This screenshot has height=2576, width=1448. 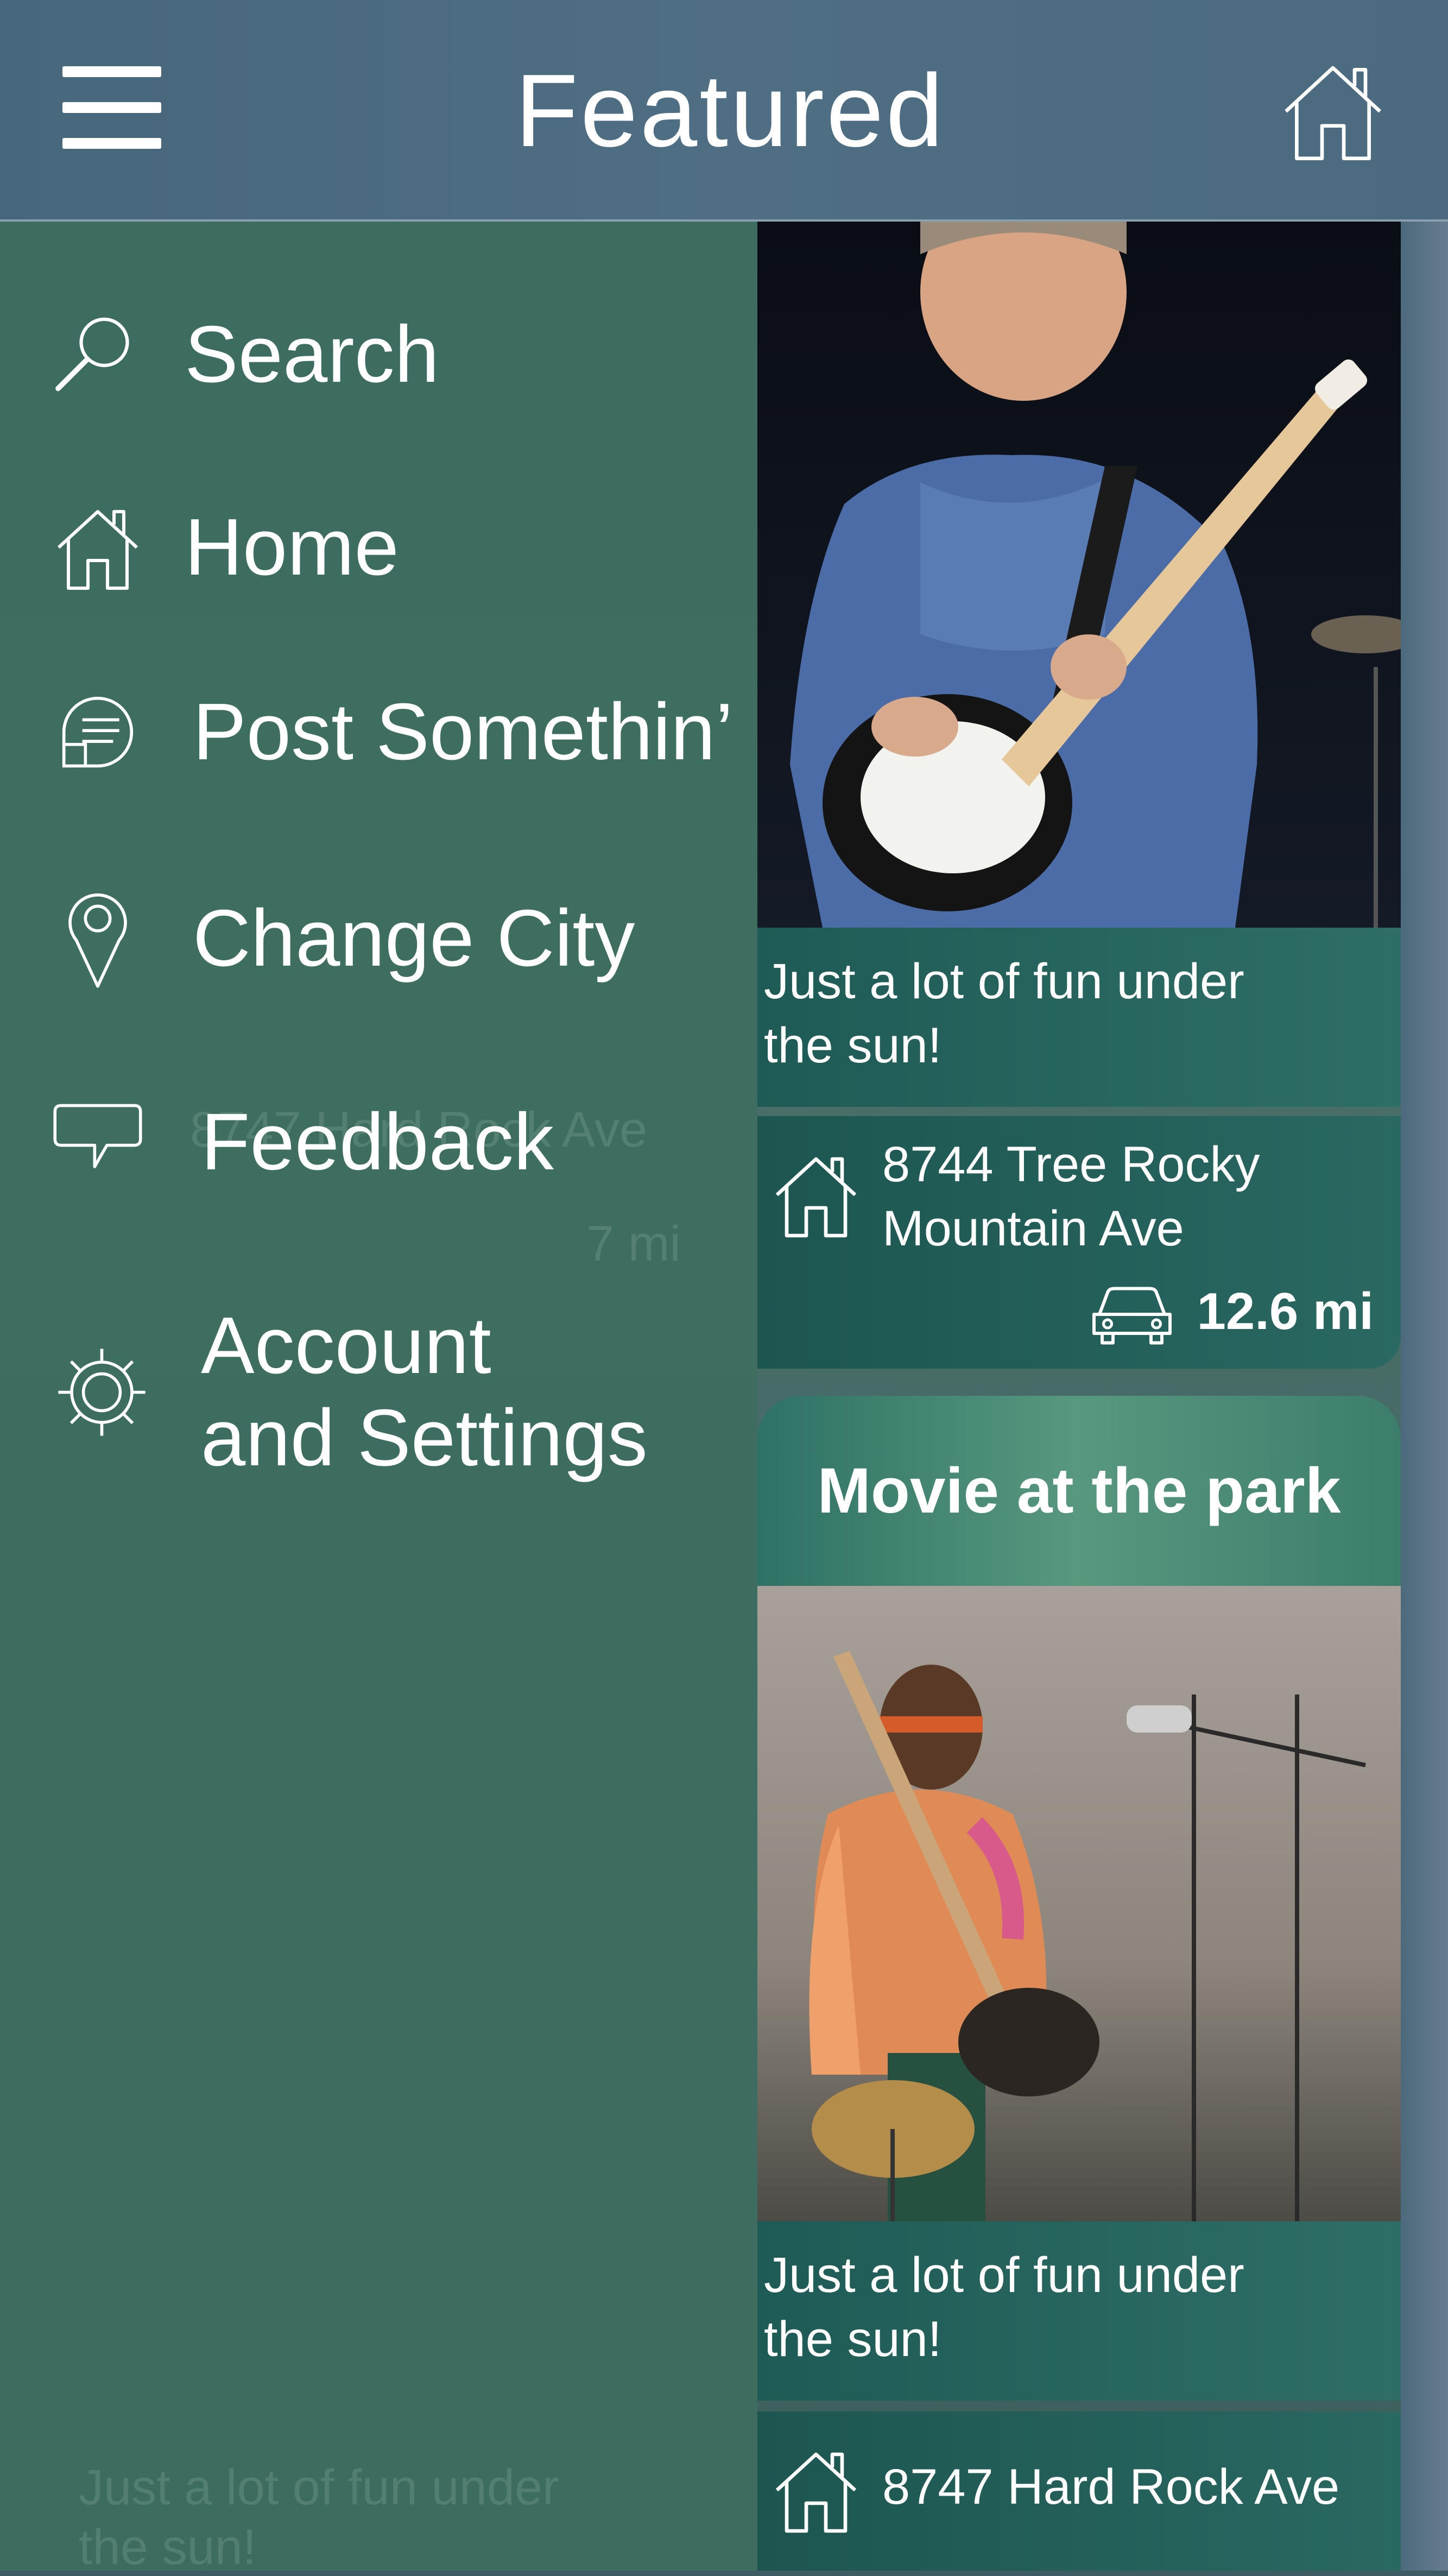 I want to click on menu-item-change-city: Change City, so click(x=344, y=938).